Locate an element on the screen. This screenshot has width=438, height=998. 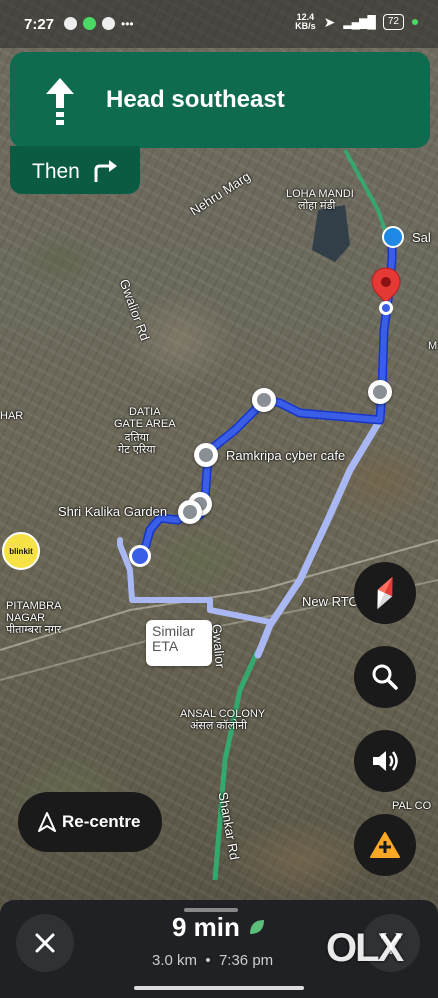
warning-plus-icon is located at coordinates (385, 845).